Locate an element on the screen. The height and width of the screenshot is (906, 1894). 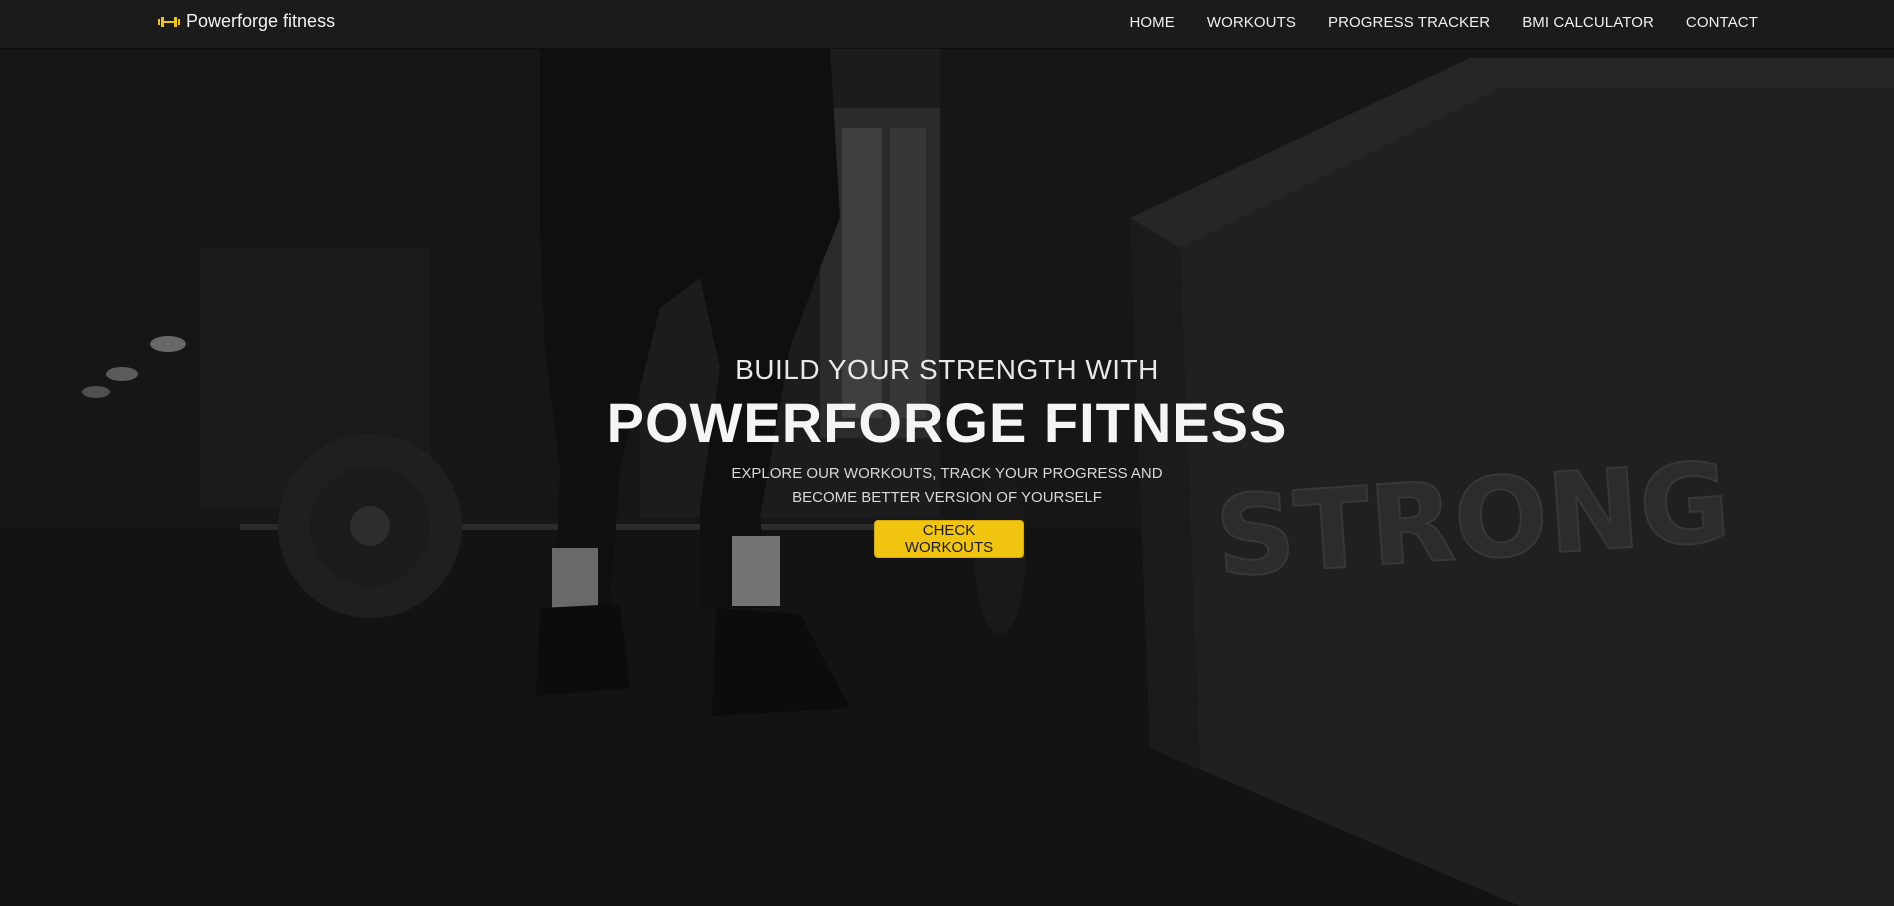
nav-item-workouts: WORKOUTS is located at coordinates (1251, 23).